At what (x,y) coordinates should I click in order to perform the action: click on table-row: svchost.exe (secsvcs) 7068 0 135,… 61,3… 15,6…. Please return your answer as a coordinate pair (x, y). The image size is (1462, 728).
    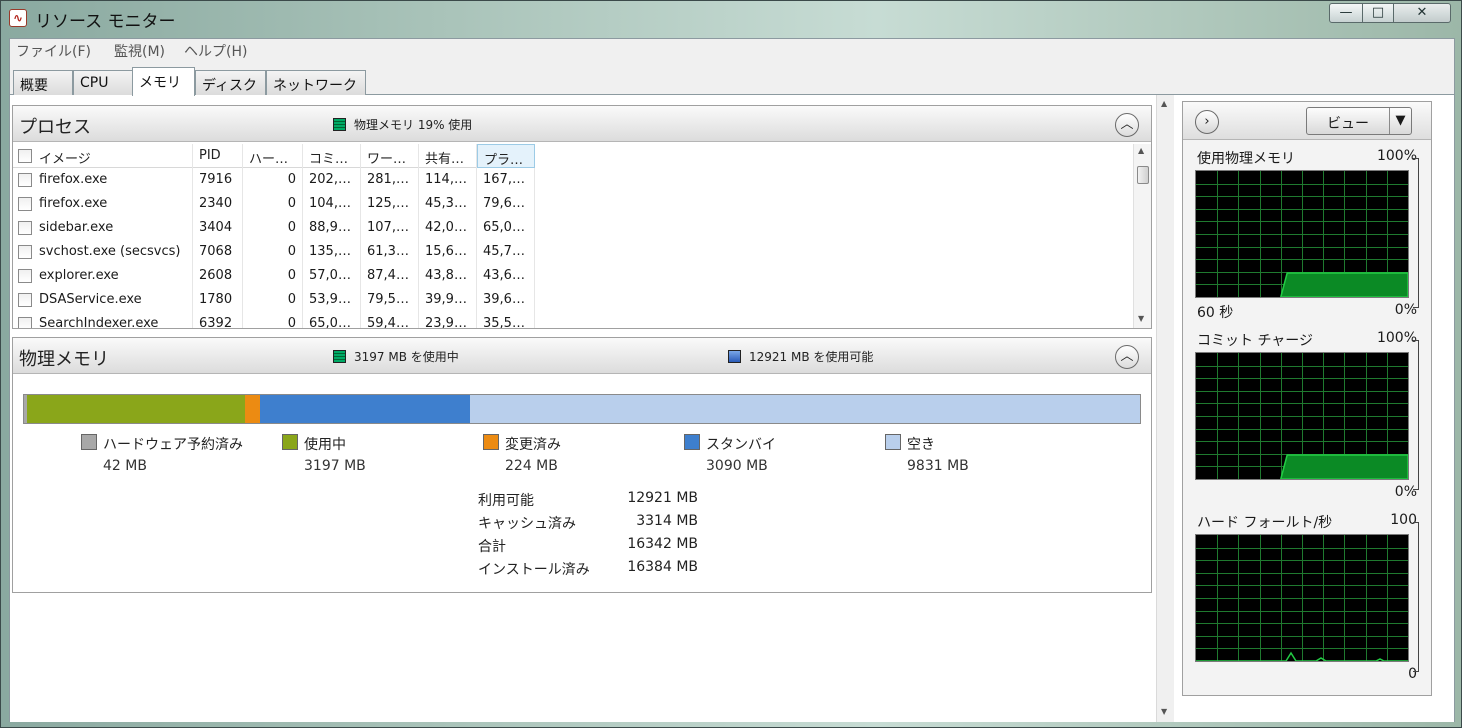
    Looking at the image, I should click on (274, 252).